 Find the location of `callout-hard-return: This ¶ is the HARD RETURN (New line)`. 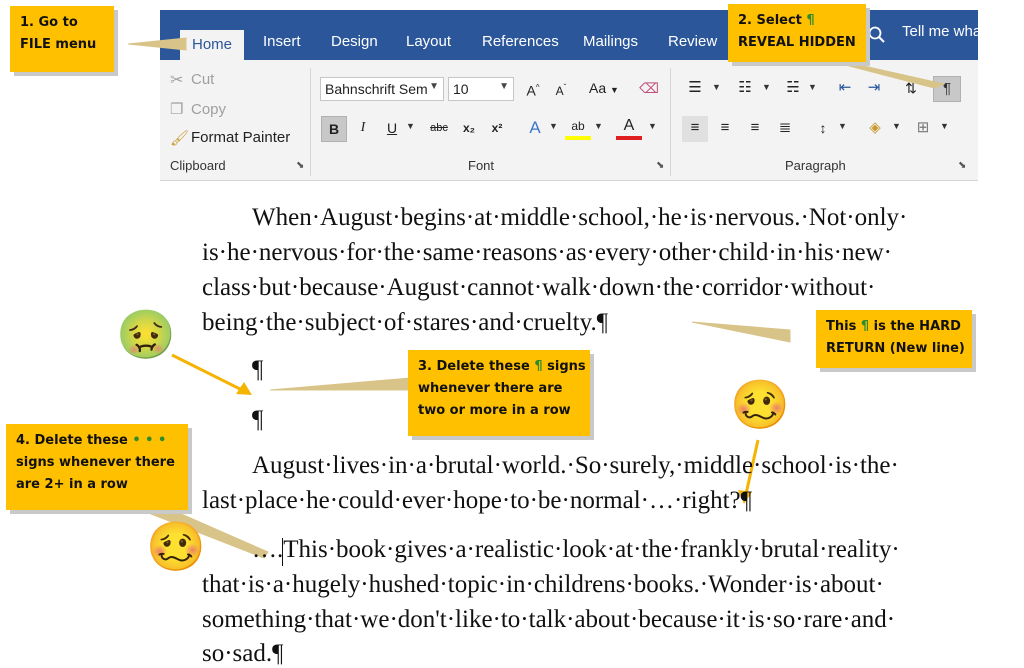

callout-hard-return: This ¶ is the HARD RETURN (New line) is located at coordinates (894, 339).